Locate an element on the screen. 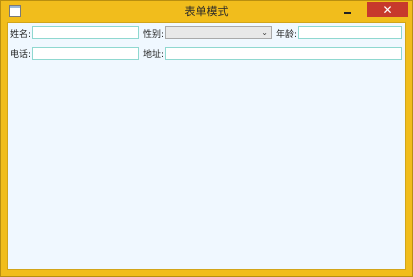 This screenshot has width=413, height=277. phone-label: 电话: is located at coordinates (21, 55).